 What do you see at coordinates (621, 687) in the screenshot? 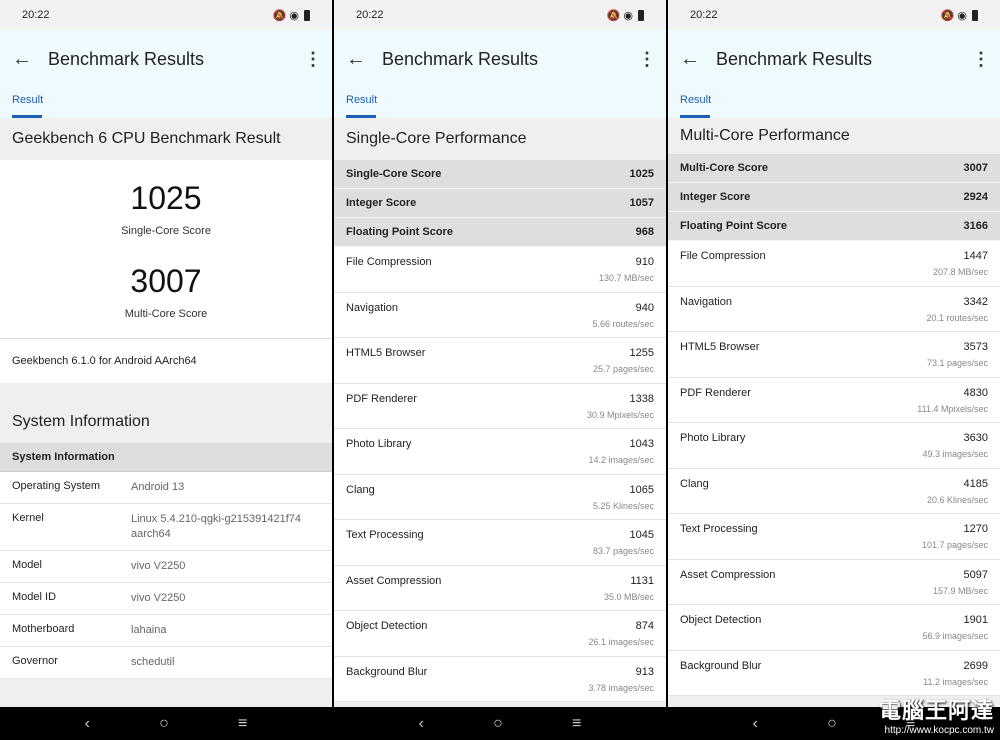
I see `benchmark-rate: 3.78 images/sec` at bounding box center [621, 687].